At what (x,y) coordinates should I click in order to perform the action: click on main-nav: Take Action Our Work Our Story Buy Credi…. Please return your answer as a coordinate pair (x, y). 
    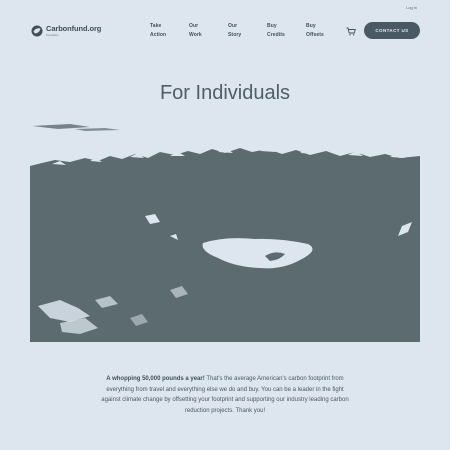
    Looking at the image, I should click on (247, 31).